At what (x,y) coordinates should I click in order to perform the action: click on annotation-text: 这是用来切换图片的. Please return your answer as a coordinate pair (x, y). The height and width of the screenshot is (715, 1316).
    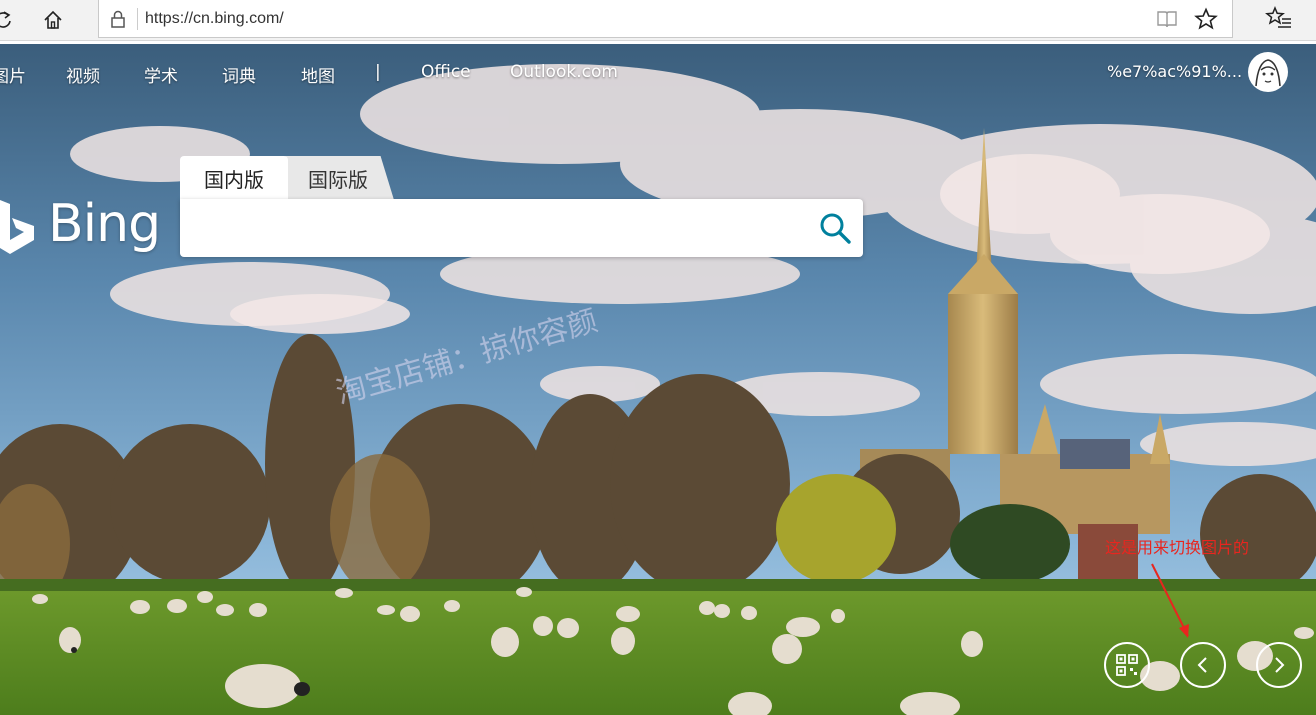
    Looking at the image, I should click on (1177, 547).